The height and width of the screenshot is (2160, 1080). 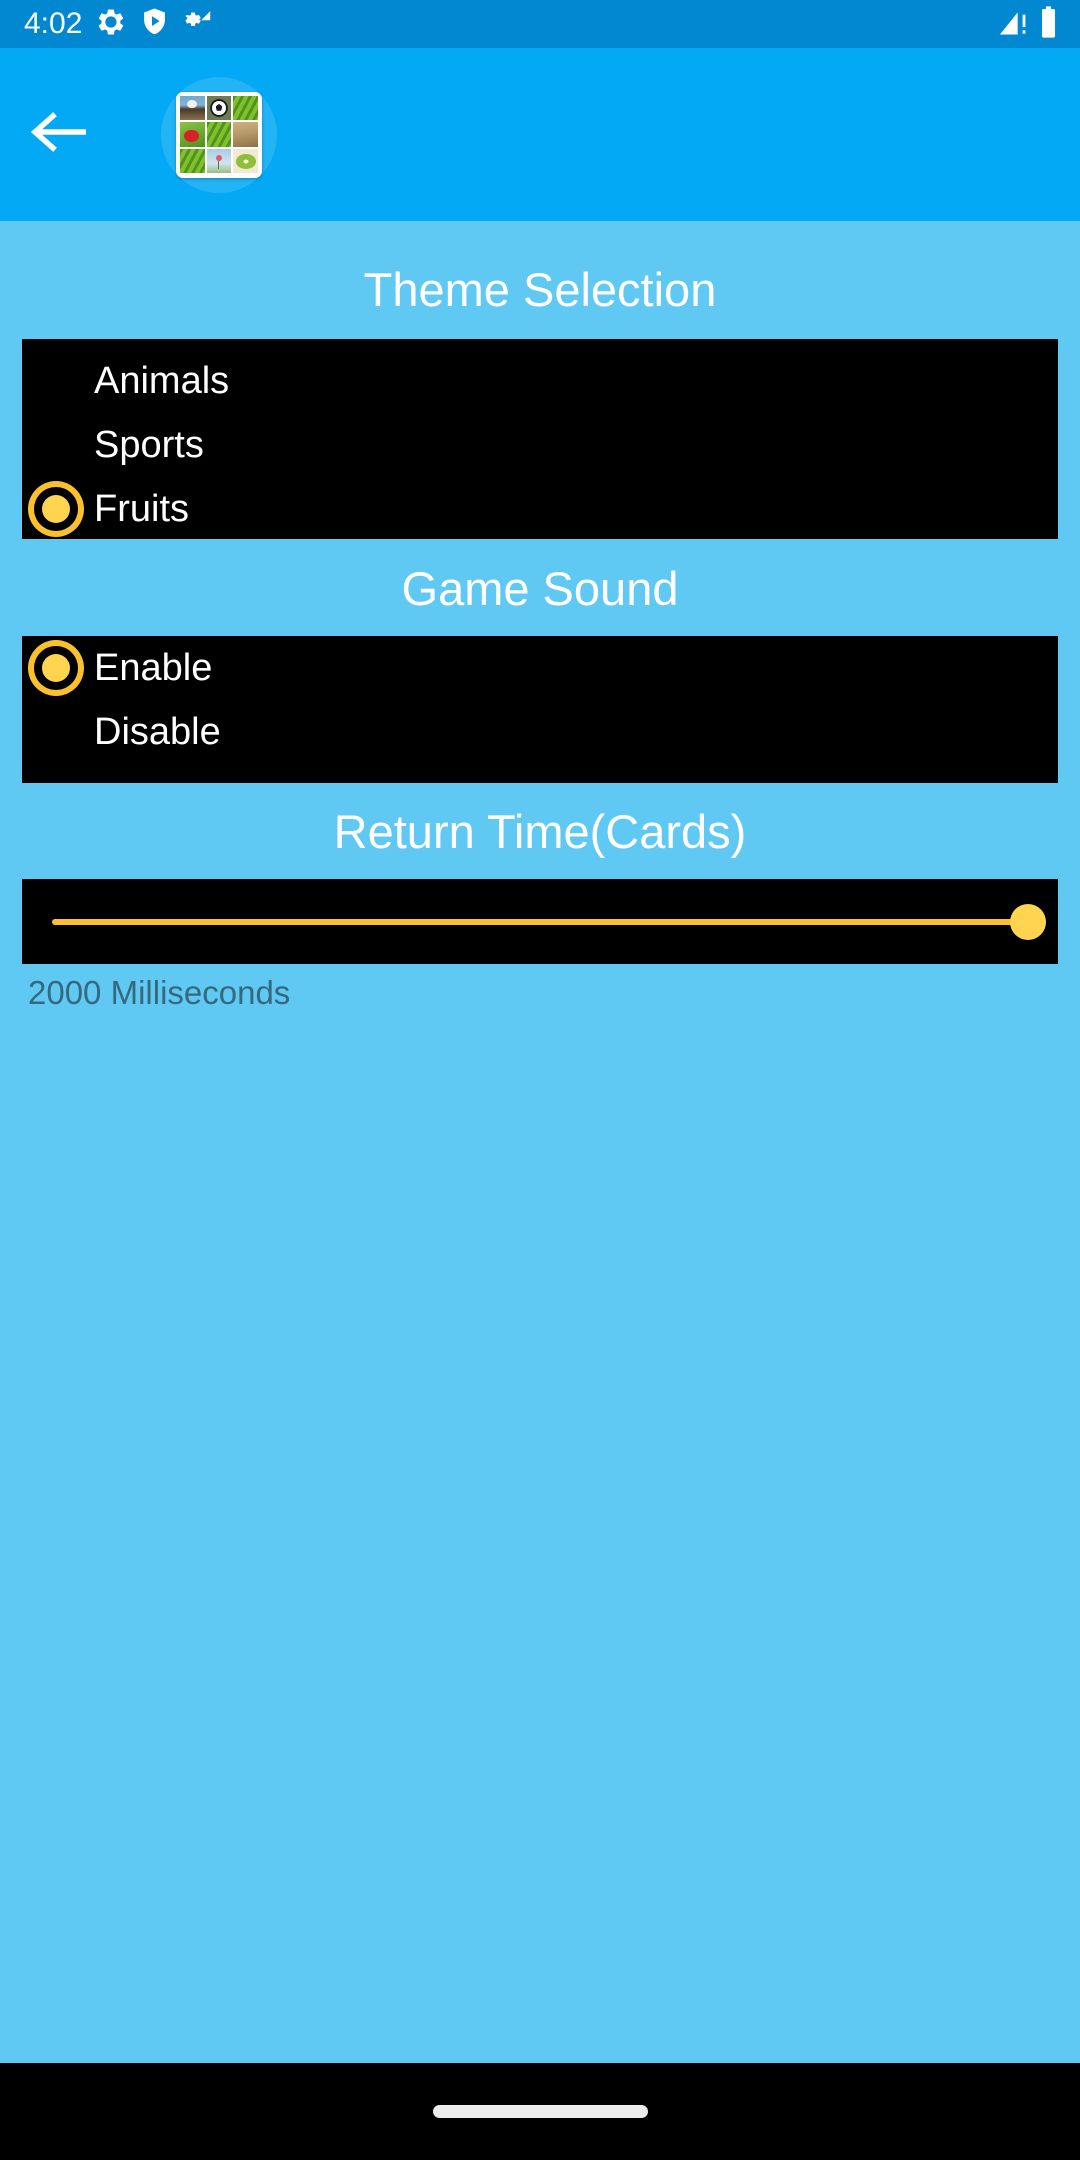 What do you see at coordinates (540, 588) in the screenshot?
I see `sound-section-title: Game Sound` at bounding box center [540, 588].